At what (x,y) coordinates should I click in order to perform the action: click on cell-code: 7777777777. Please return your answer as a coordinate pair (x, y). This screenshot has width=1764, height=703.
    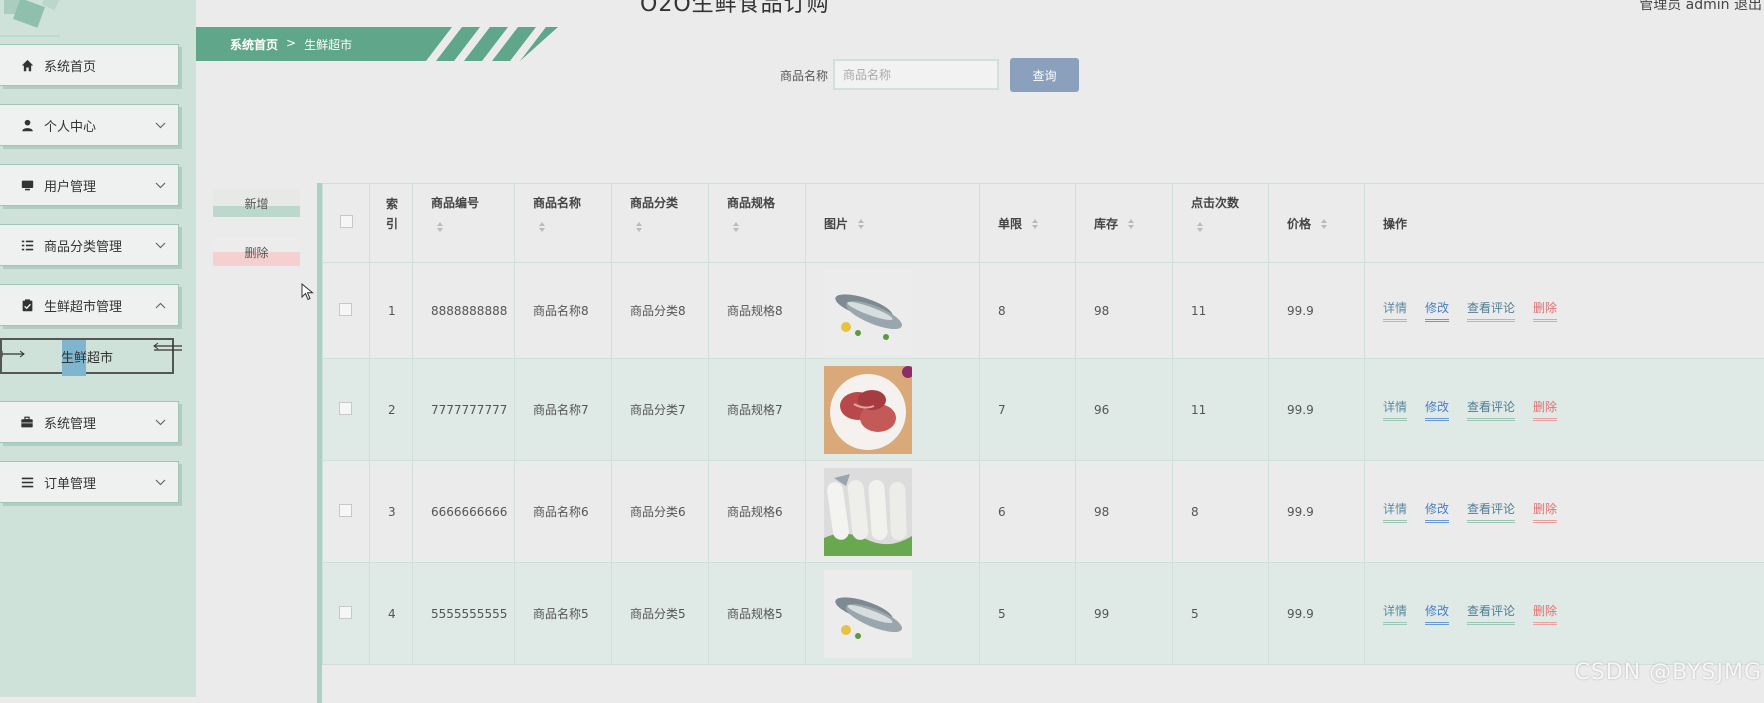
    Looking at the image, I should click on (464, 410).